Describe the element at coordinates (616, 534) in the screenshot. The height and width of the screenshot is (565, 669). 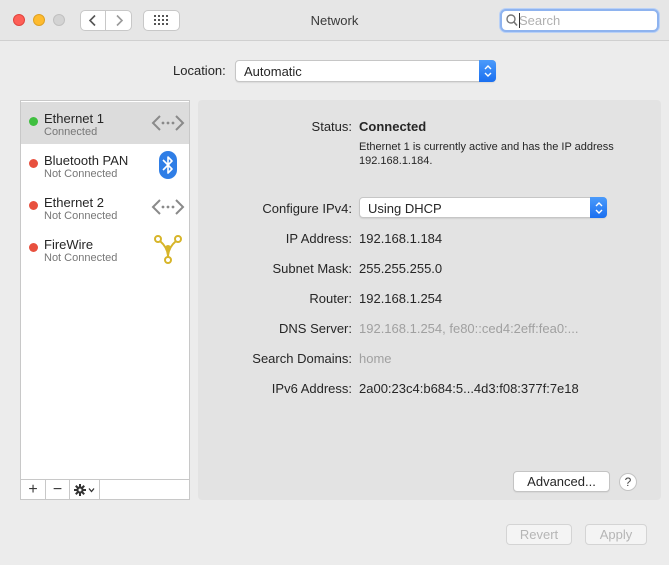
I see `apply-button: Apply` at that location.